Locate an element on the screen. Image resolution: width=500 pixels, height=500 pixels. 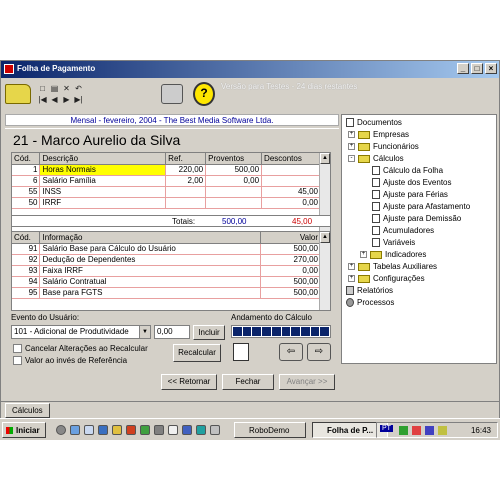
cancel-record-icon: ↶ is located at coordinates (78, 89).